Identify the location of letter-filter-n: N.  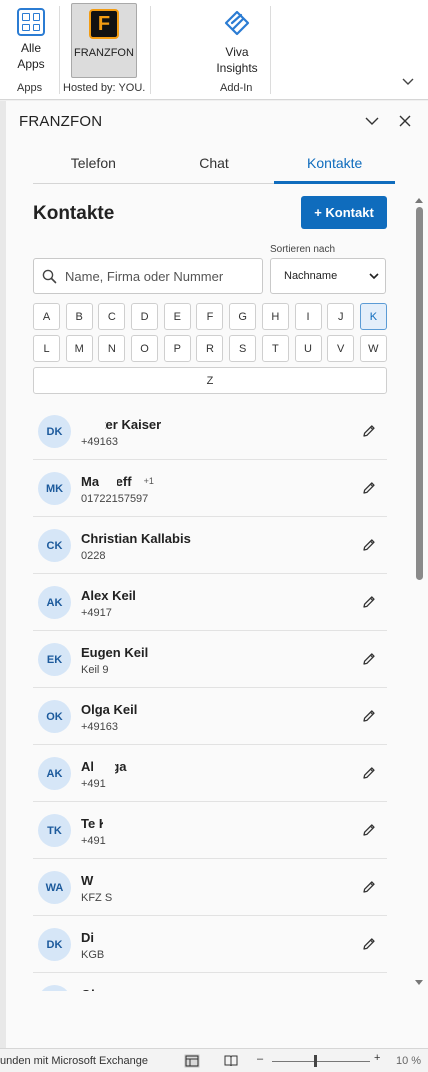
(112, 348).